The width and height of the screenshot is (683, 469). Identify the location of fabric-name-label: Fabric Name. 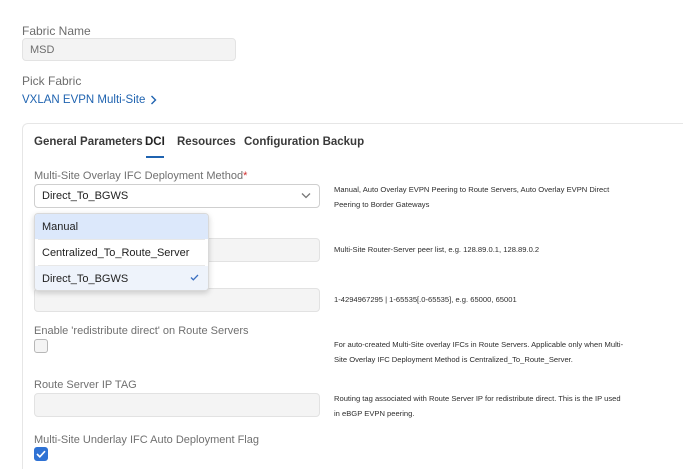
(56, 31).